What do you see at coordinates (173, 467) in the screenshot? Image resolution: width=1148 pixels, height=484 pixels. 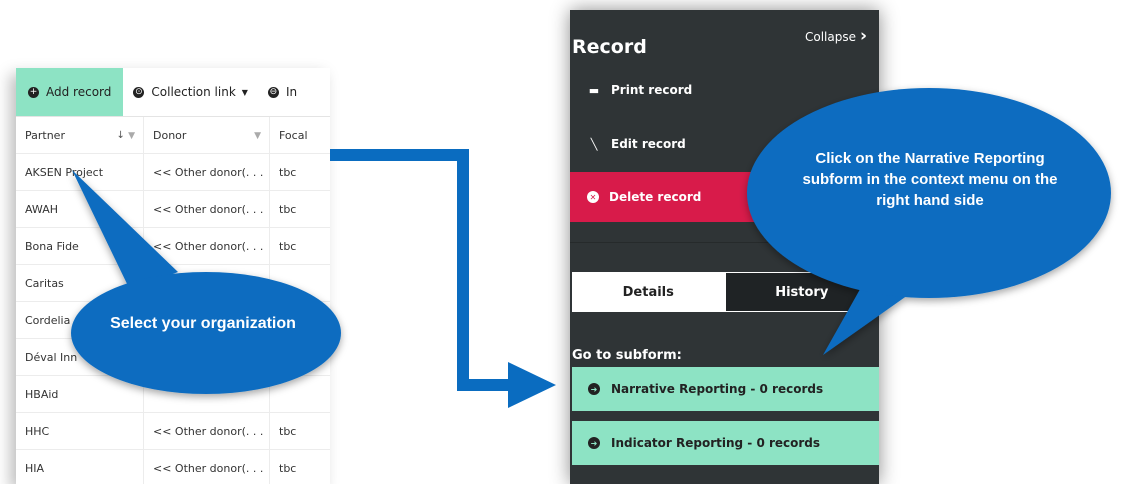 I see `table-row: HIA << Other donor(. . . tbc` at bounding box center [173, 467].